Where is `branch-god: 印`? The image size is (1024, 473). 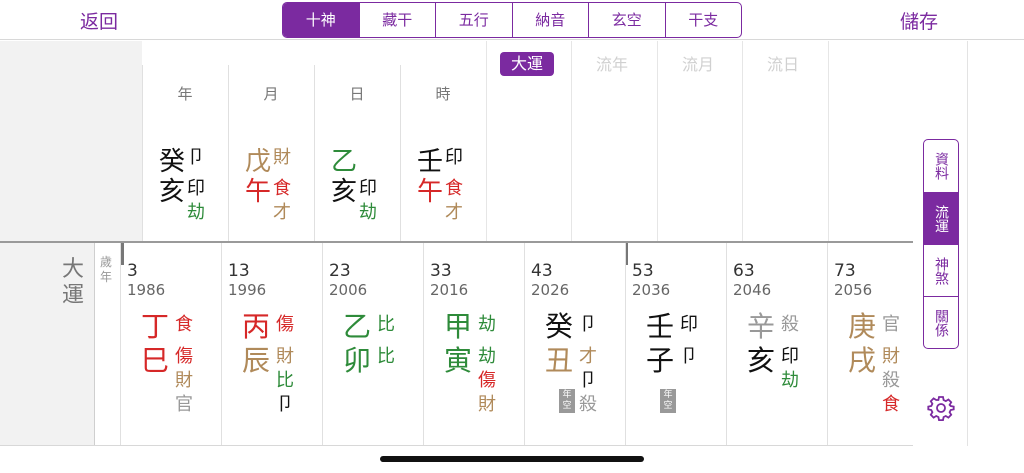
branch-god: 印 is located at coordinates (196, 188).